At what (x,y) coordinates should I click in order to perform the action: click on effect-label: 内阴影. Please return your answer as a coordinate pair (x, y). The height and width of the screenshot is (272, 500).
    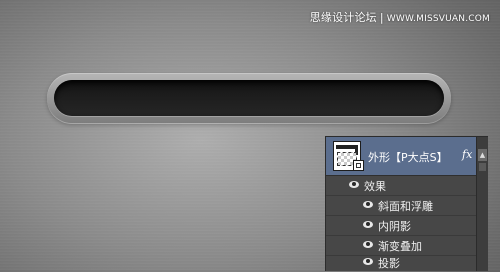
    Looking at the image, I should click on (394, 226).